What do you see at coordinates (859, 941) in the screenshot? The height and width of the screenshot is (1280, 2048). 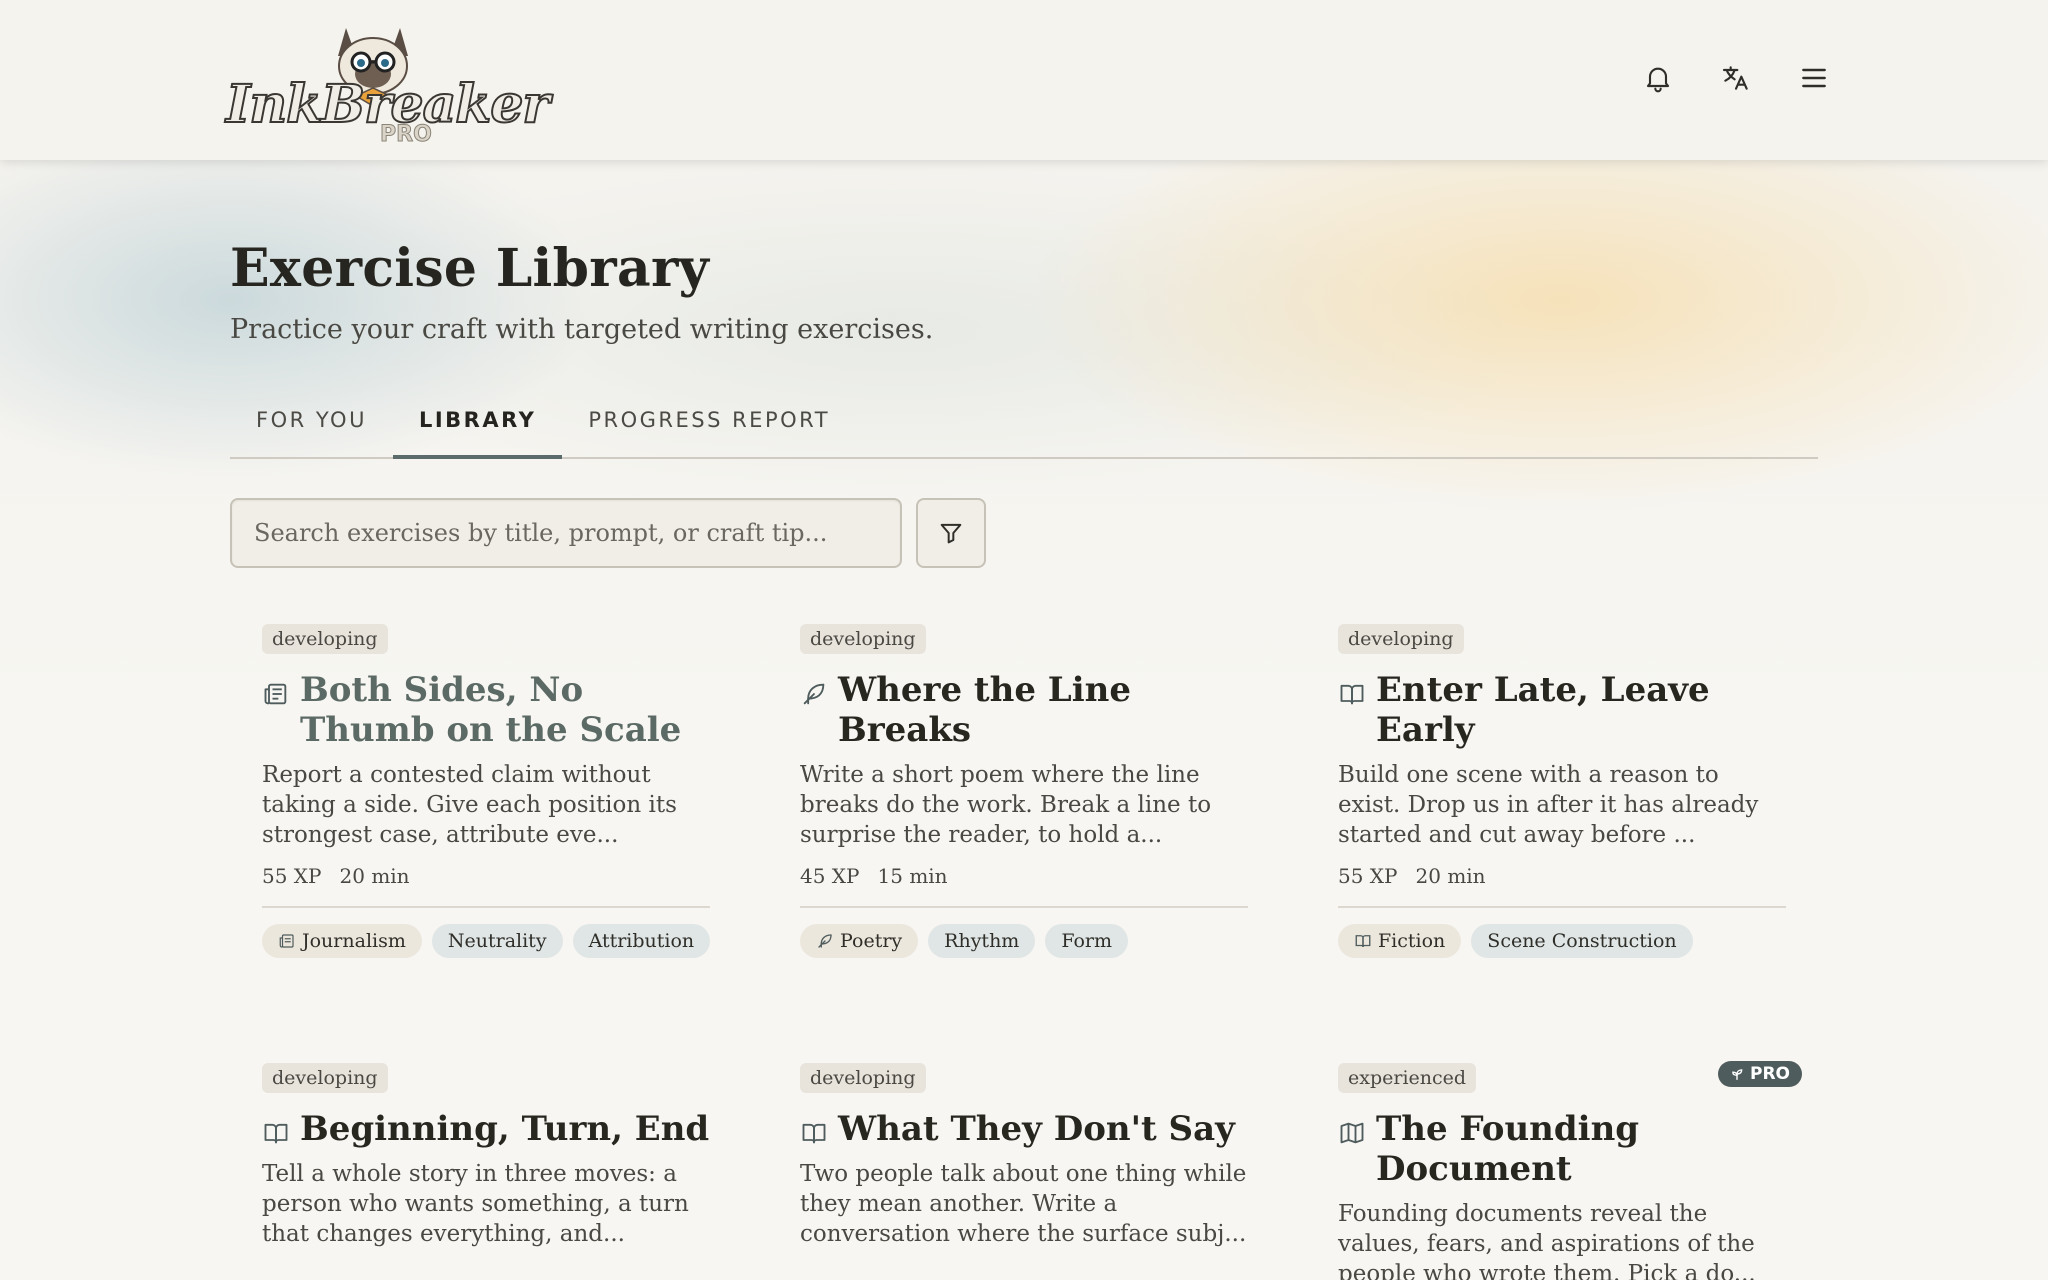 I see `tag-poetry: Poetry` at bounding box center [859, 941].